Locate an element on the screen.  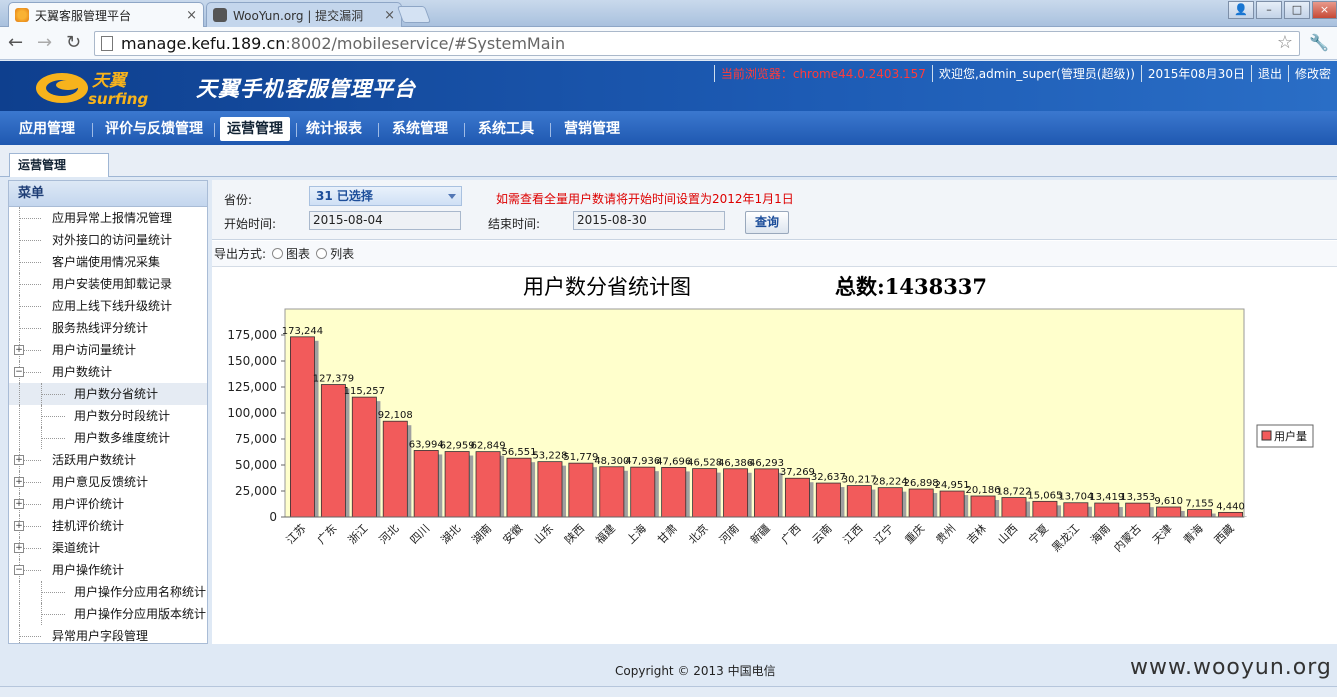
menu-system-management: 系统管理 is located at coordinates (420, 129).